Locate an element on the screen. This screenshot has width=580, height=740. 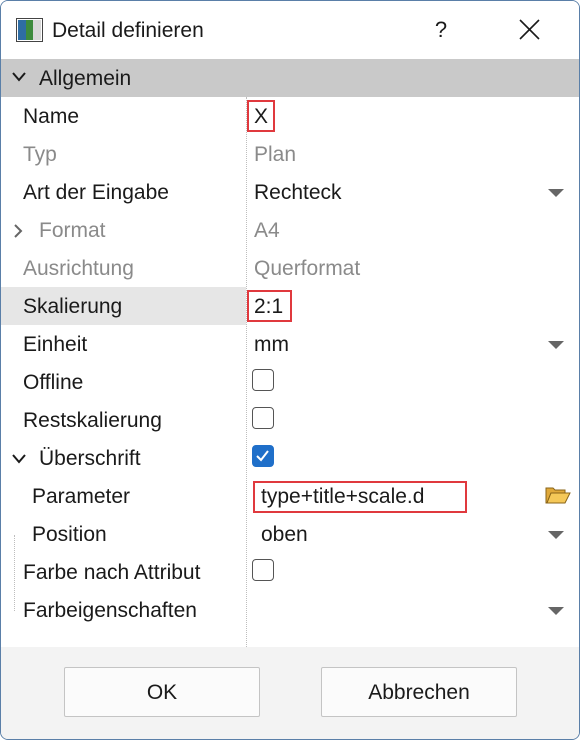
ausrichtung-value: Querformat is located at coordinates (307, 268).